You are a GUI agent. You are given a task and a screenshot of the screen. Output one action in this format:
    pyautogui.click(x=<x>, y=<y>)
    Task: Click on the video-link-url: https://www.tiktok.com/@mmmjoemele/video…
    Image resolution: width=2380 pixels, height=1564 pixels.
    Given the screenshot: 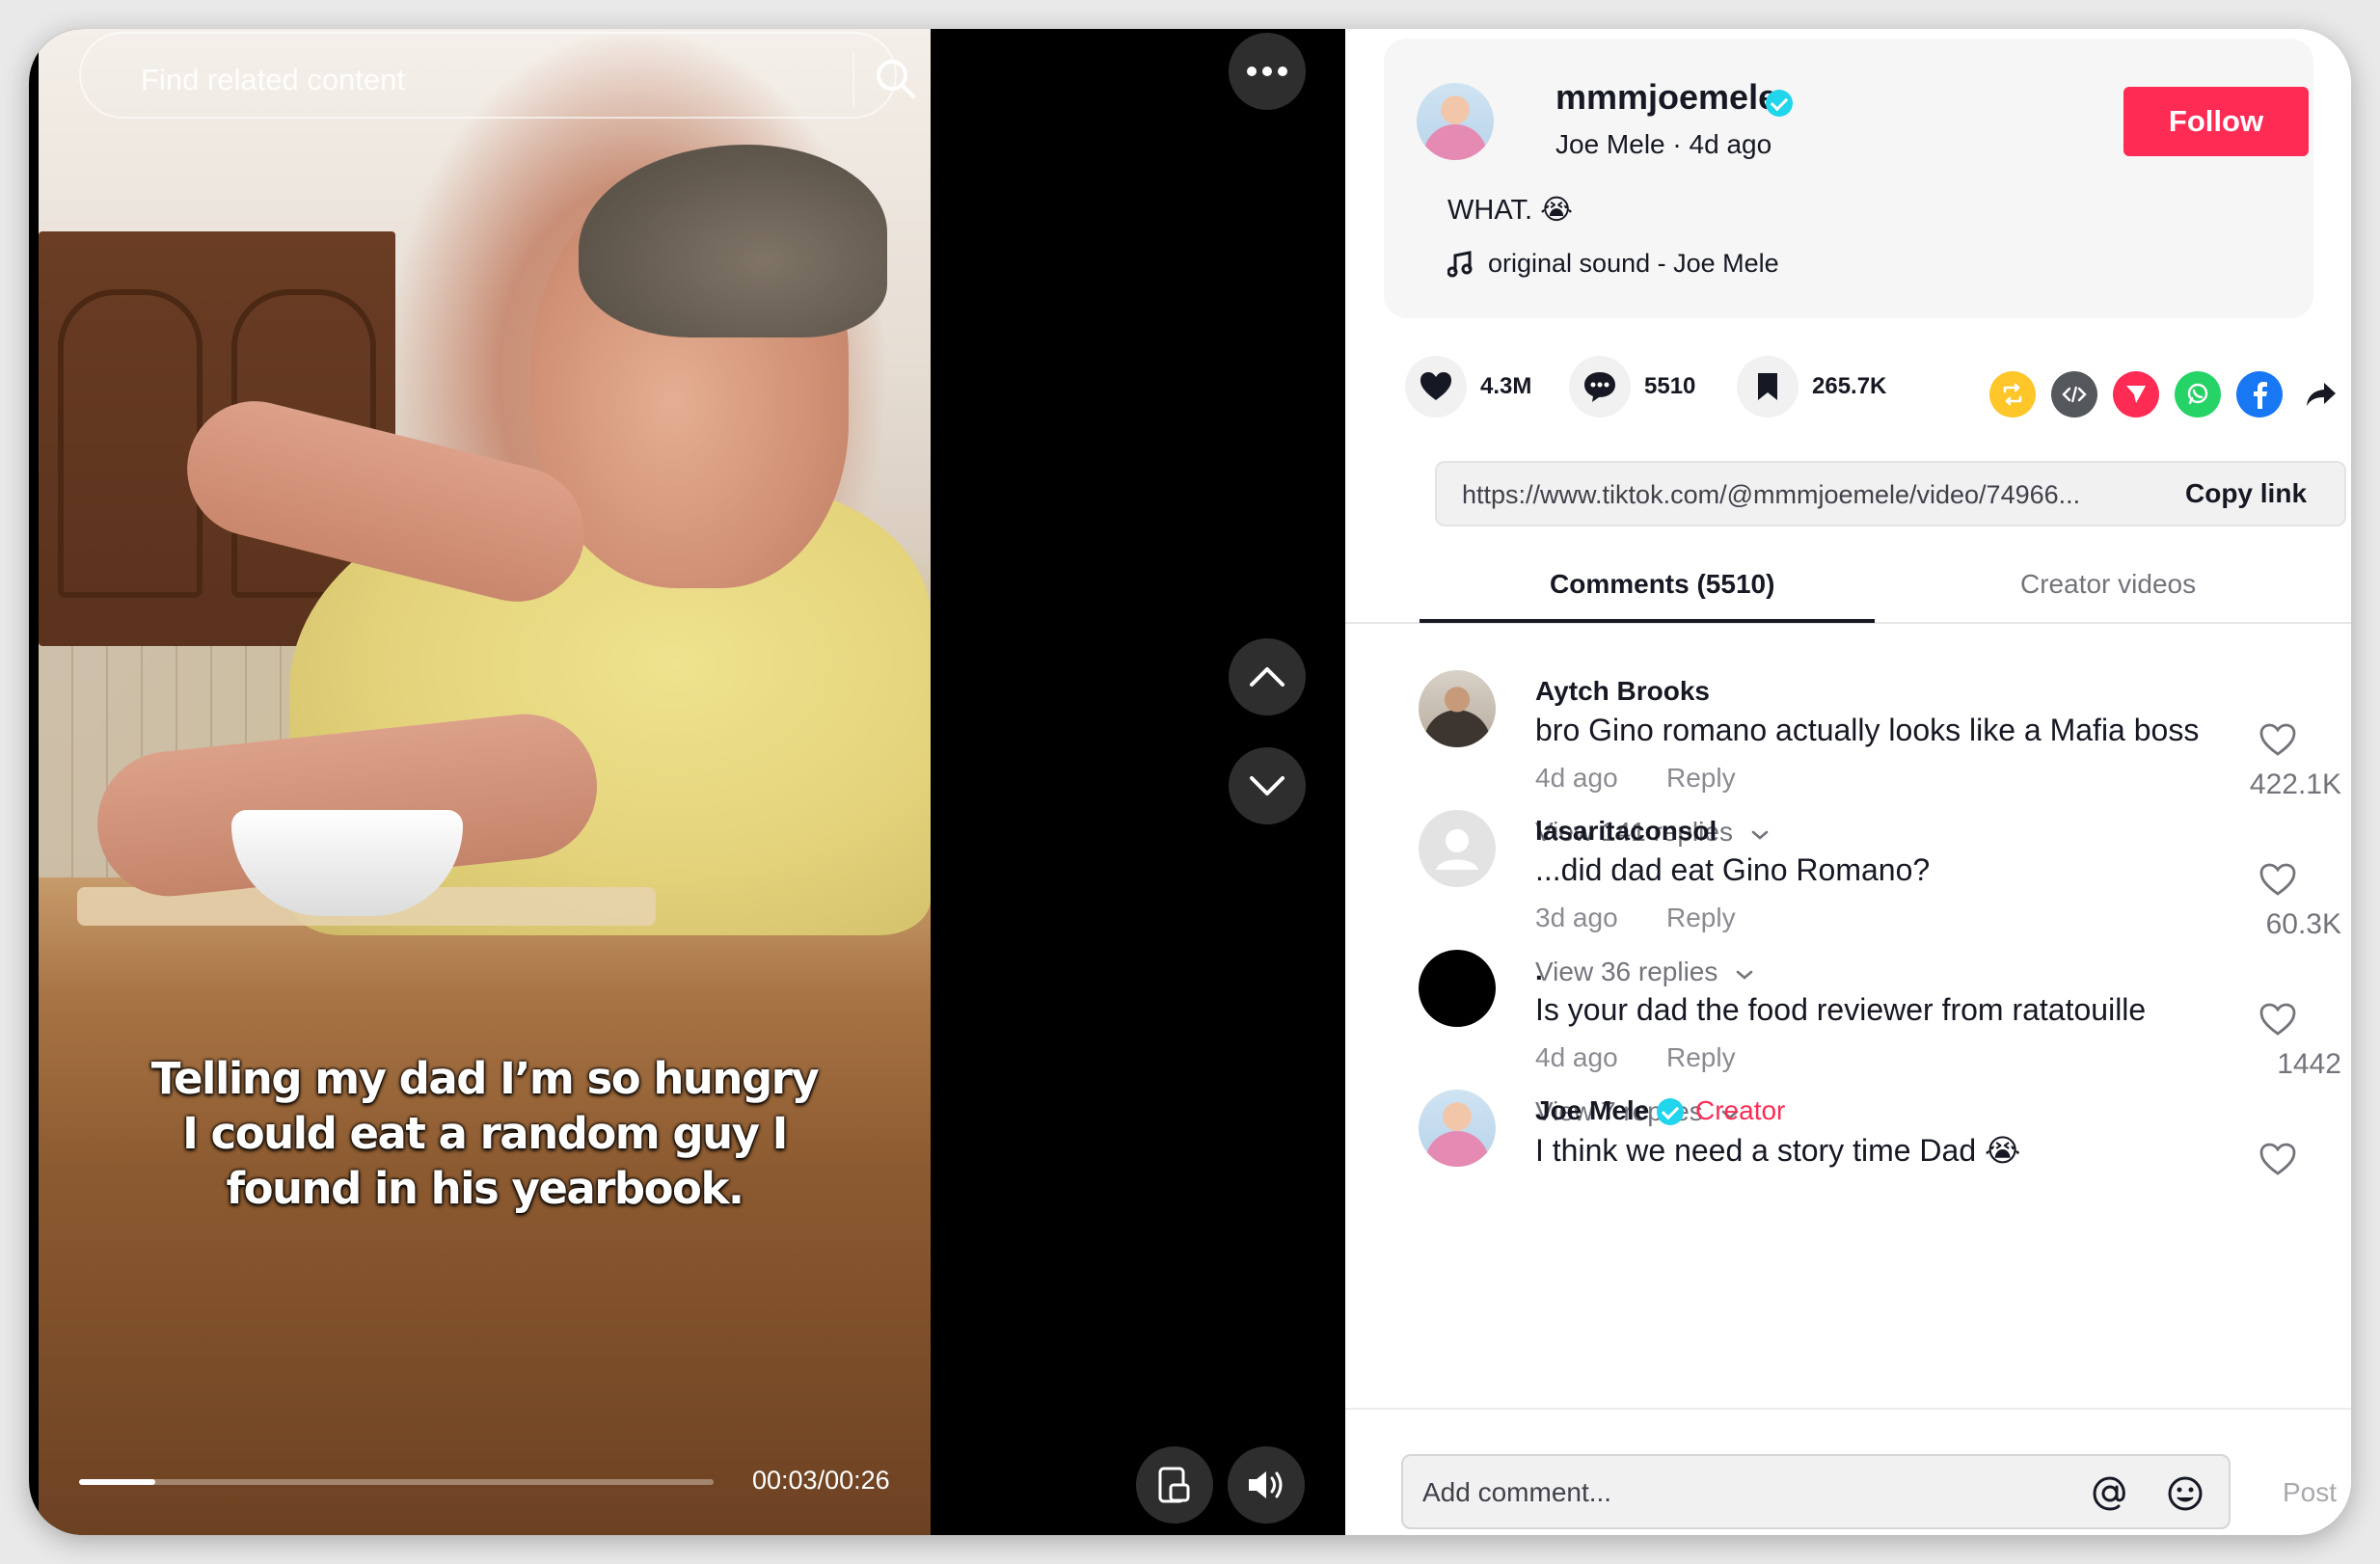 What is the action you would take?
    pyautogui.click(x=1805, y=495)
    